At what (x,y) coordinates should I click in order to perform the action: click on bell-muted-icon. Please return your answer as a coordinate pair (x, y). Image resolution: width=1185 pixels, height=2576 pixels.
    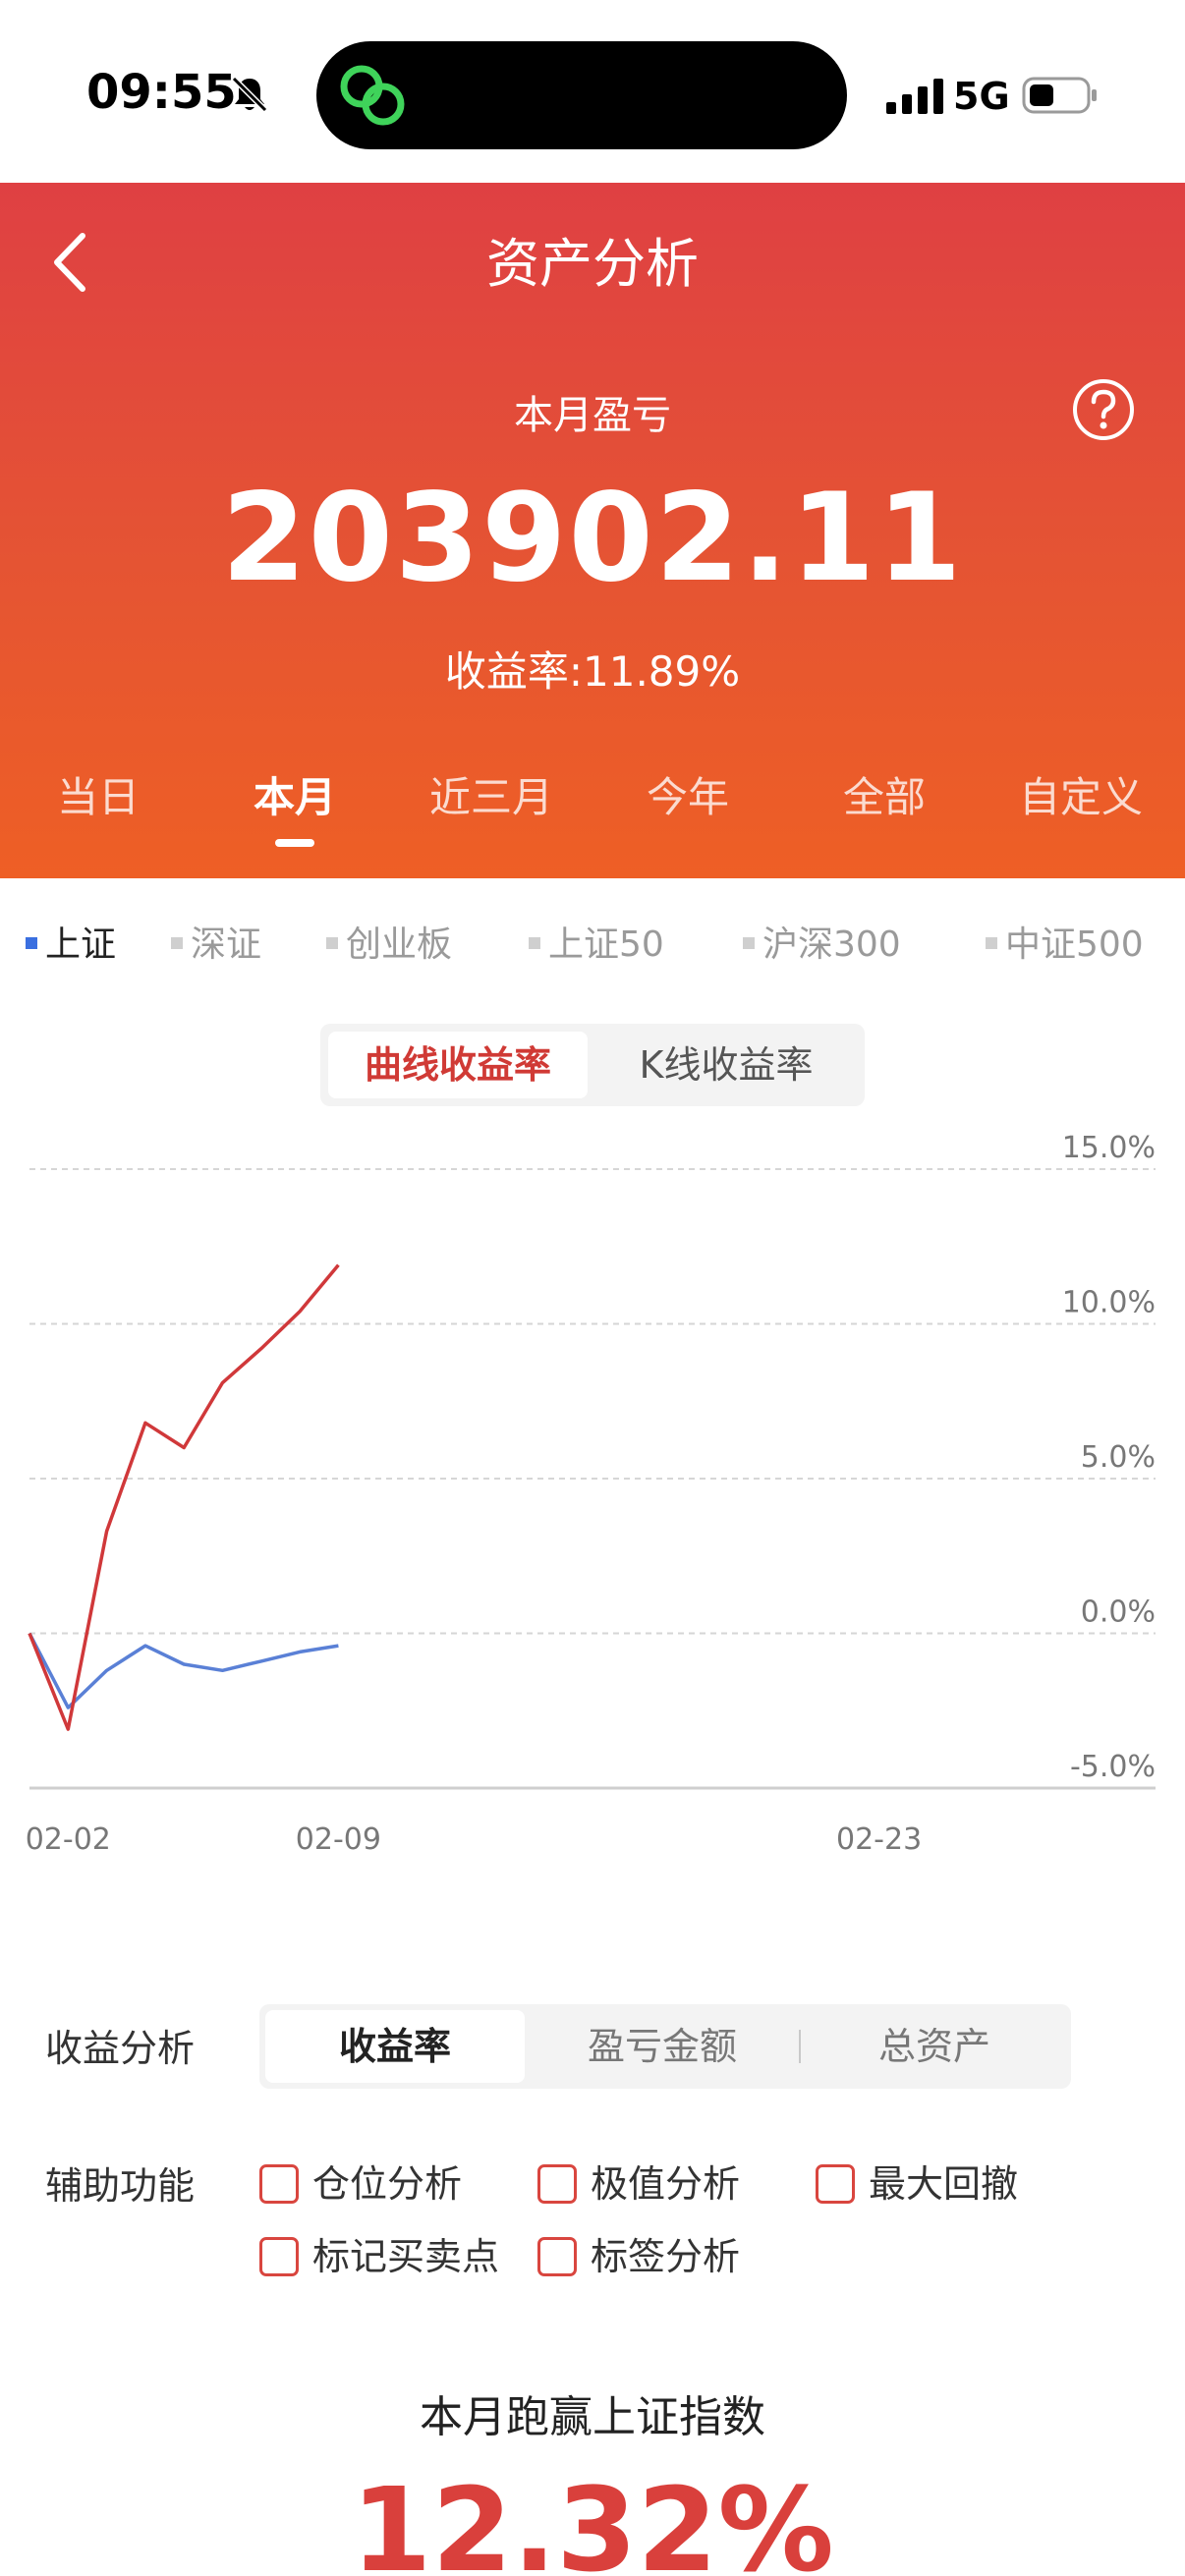
    Looking at the image, I should click on (250, 94).